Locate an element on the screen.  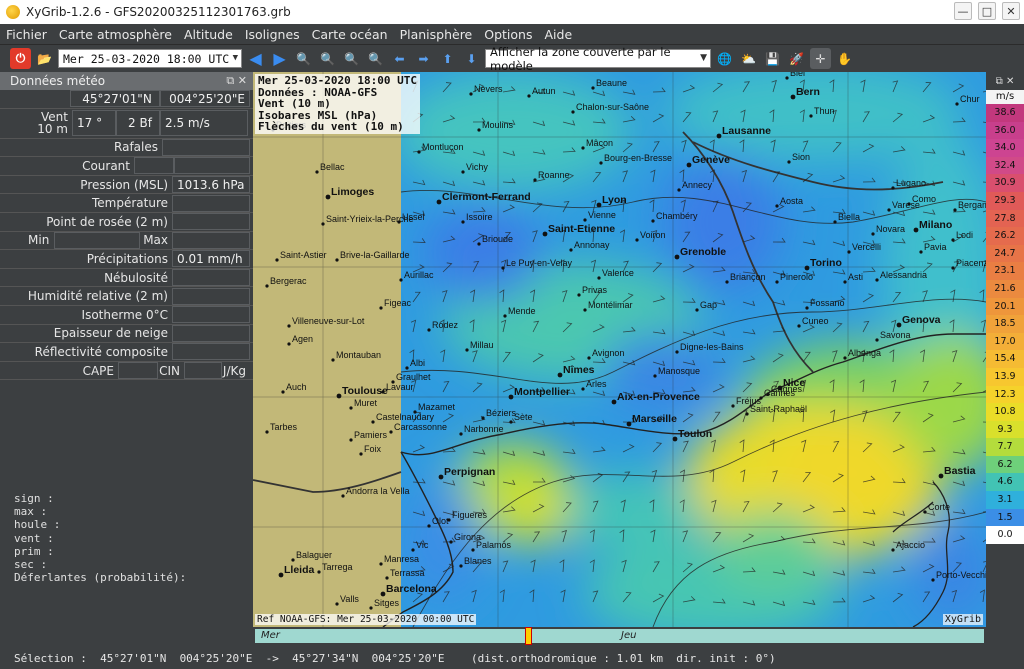
city-label: Sète is located at coordinates (523, 417).